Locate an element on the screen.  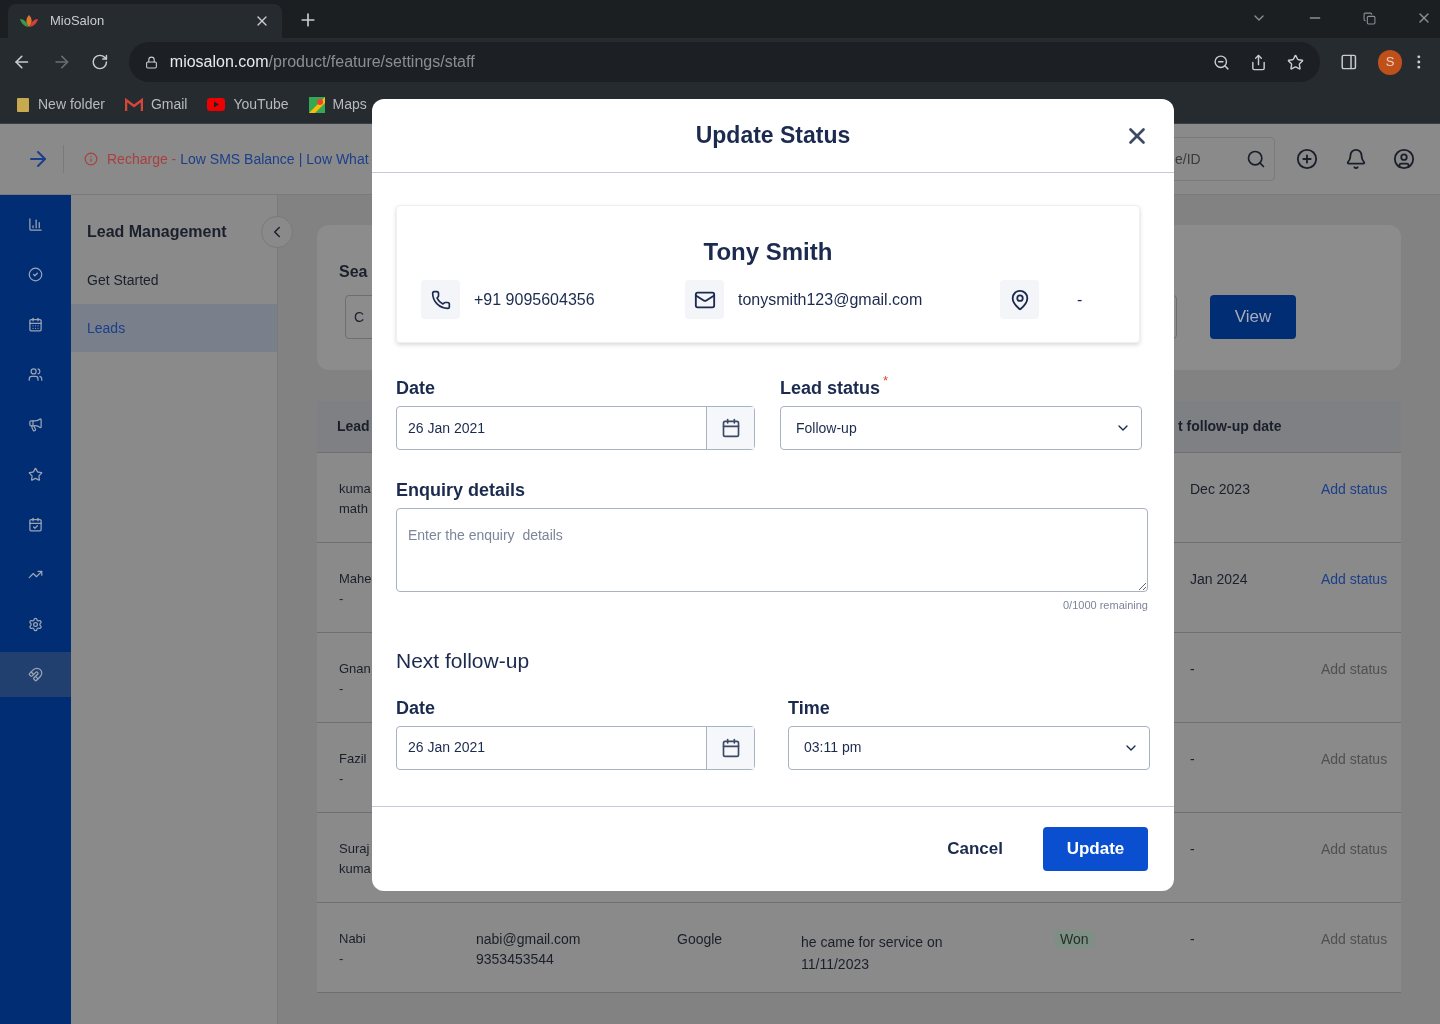
bookmark-star-icon is located at coordinates (1296, 62).